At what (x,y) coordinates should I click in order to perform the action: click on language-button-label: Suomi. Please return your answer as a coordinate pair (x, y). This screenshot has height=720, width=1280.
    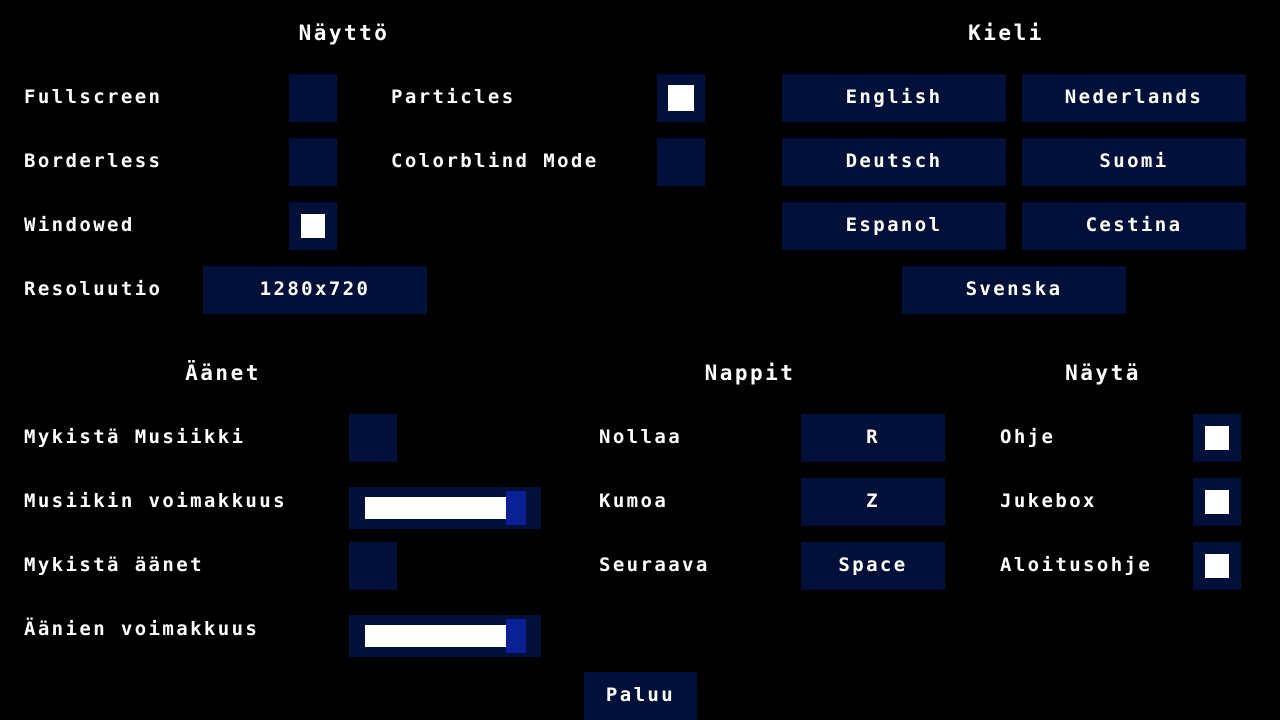
    Looking at the image, I should click on (1134, 160).